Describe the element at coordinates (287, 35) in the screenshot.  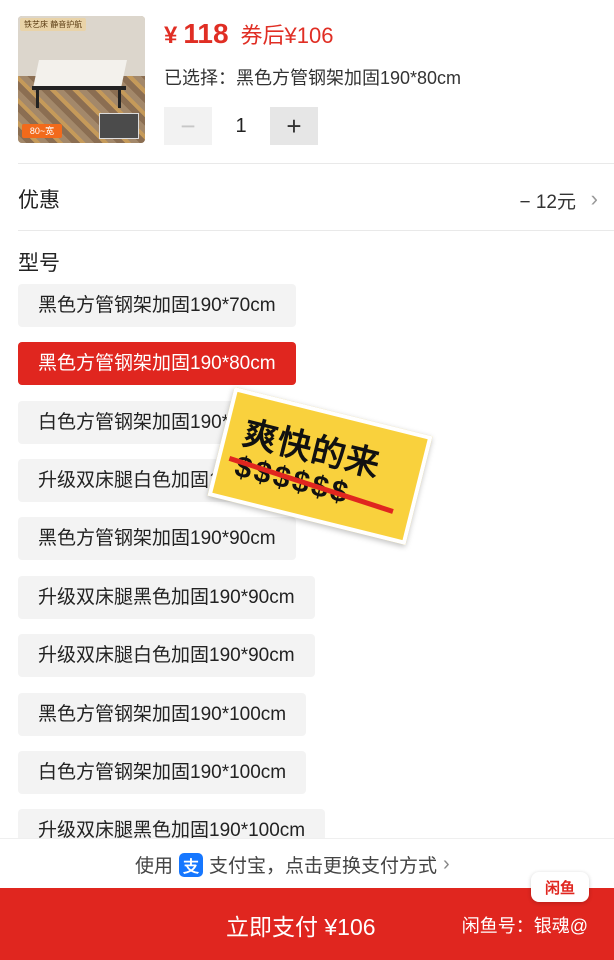
I see `coupon-price: 券后¥106` at that location.